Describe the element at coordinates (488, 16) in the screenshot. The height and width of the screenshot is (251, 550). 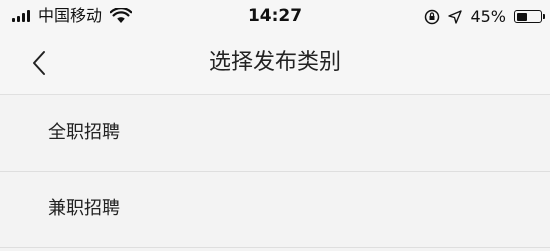
I see `battery-percent: 45%` at that location.